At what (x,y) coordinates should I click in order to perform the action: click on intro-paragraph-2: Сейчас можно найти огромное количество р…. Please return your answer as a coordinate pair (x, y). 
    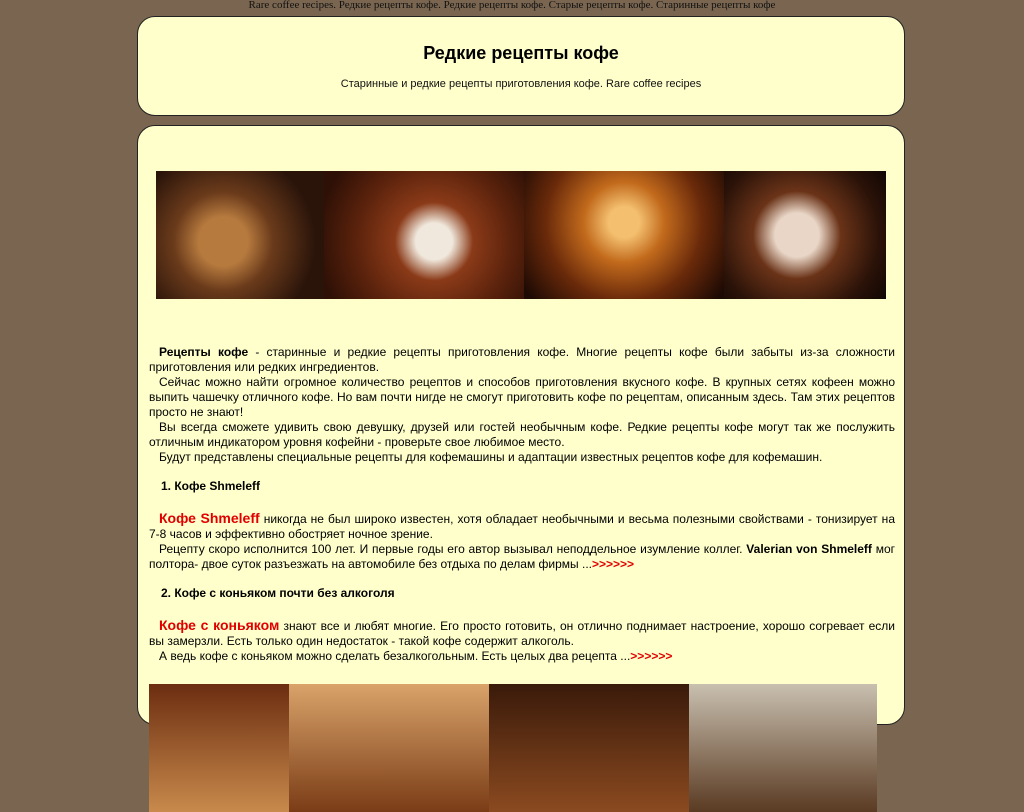
    Looking at the image, I should click on (522, 397).